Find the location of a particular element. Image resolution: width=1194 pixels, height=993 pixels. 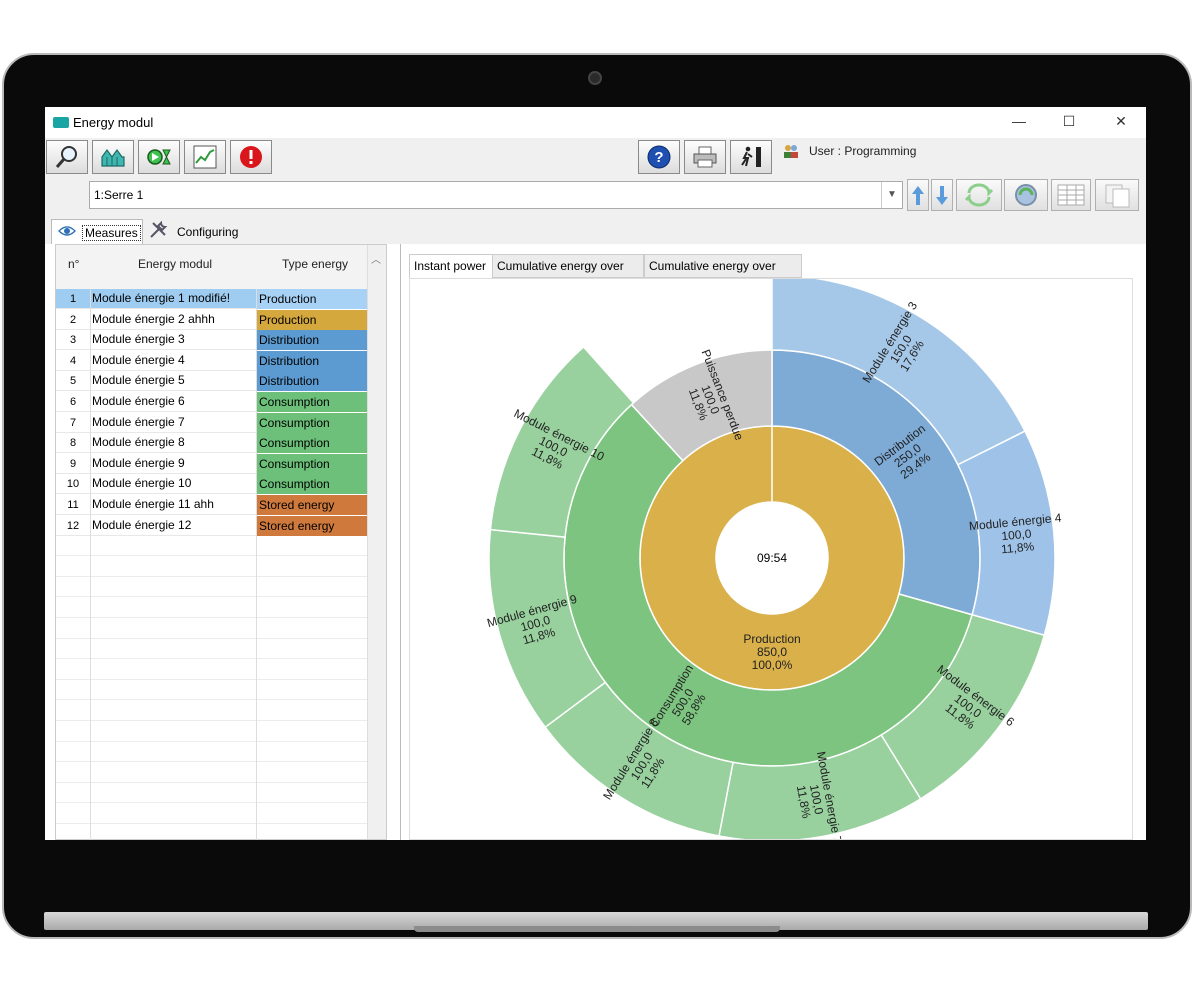

row-number: 2 is located at coordinates (73, 319).